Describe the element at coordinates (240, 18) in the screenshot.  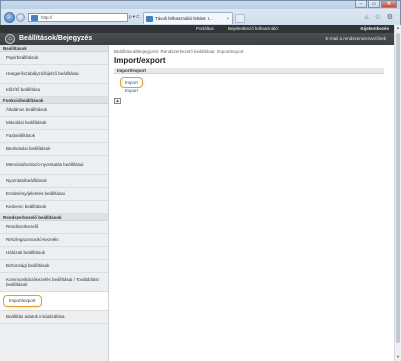
I see `new-tab-button` at that location.